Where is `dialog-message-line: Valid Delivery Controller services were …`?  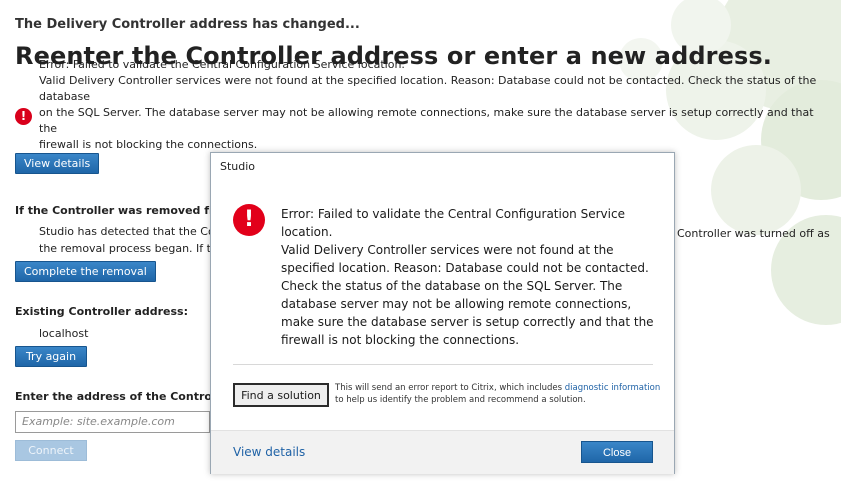 dialog-message-line: Valid Delivery Controller services were … is located at coordinates (447, 250).